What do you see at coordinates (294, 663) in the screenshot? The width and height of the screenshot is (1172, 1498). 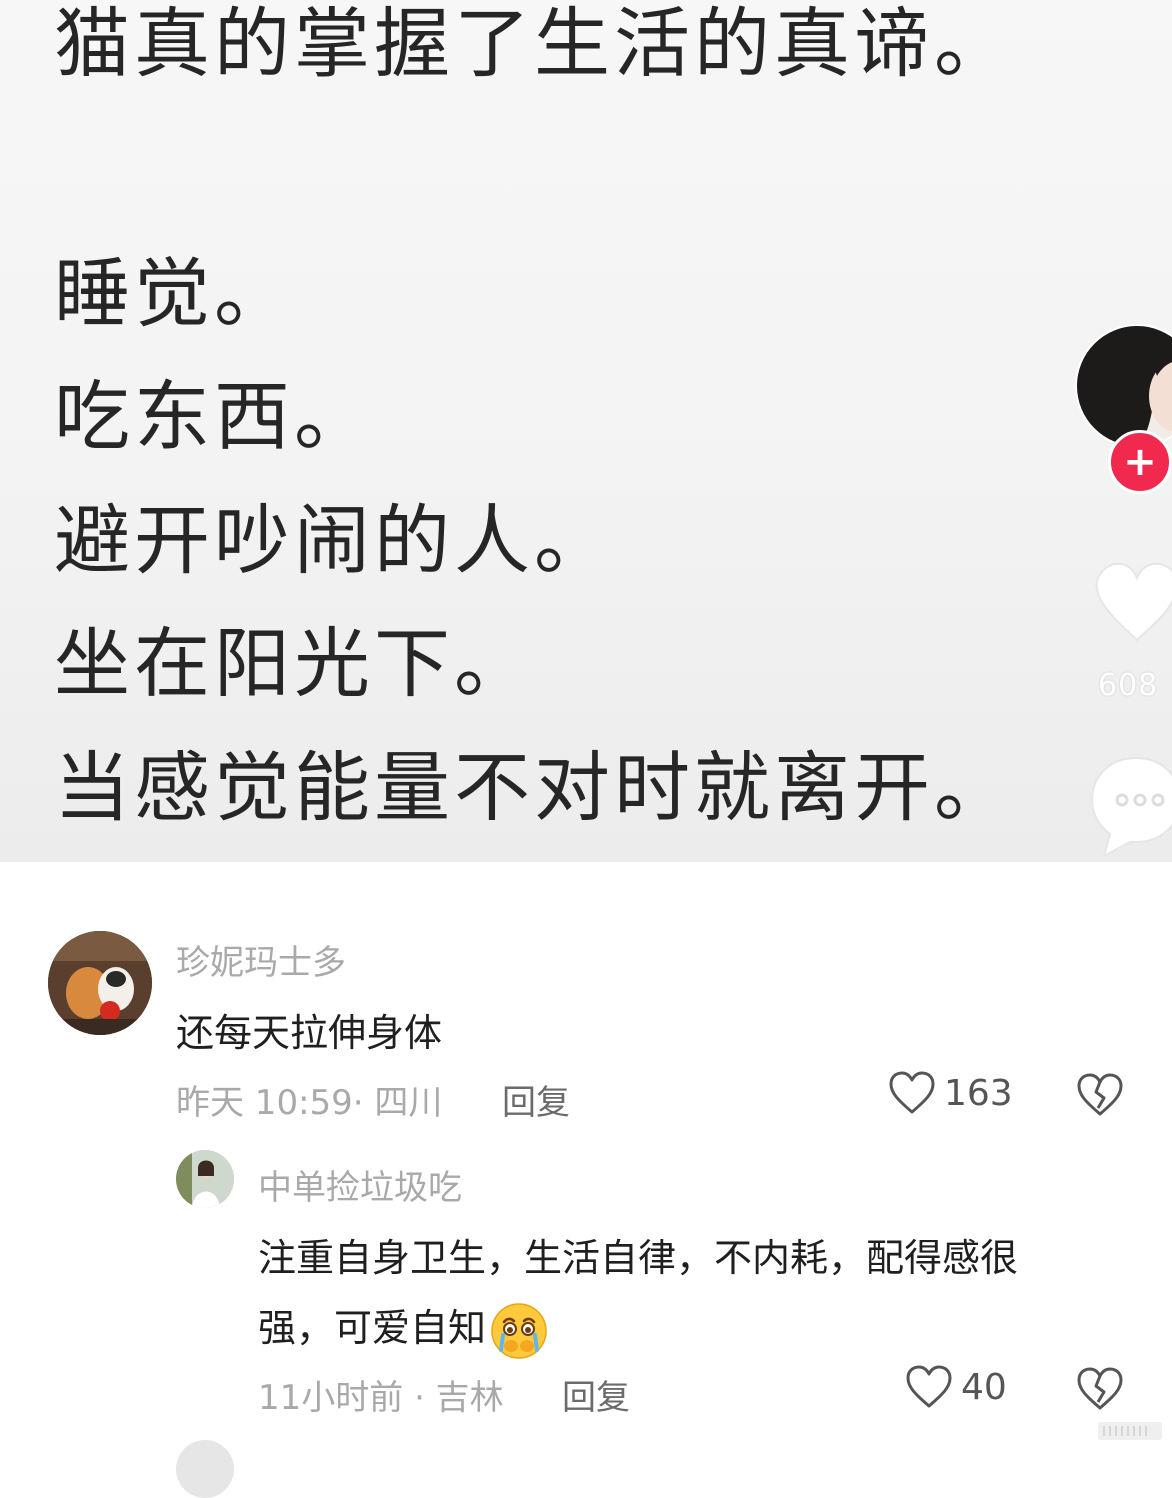 I see `post-text-line: 坐在阳光下。` at bounding box center [294, 663].